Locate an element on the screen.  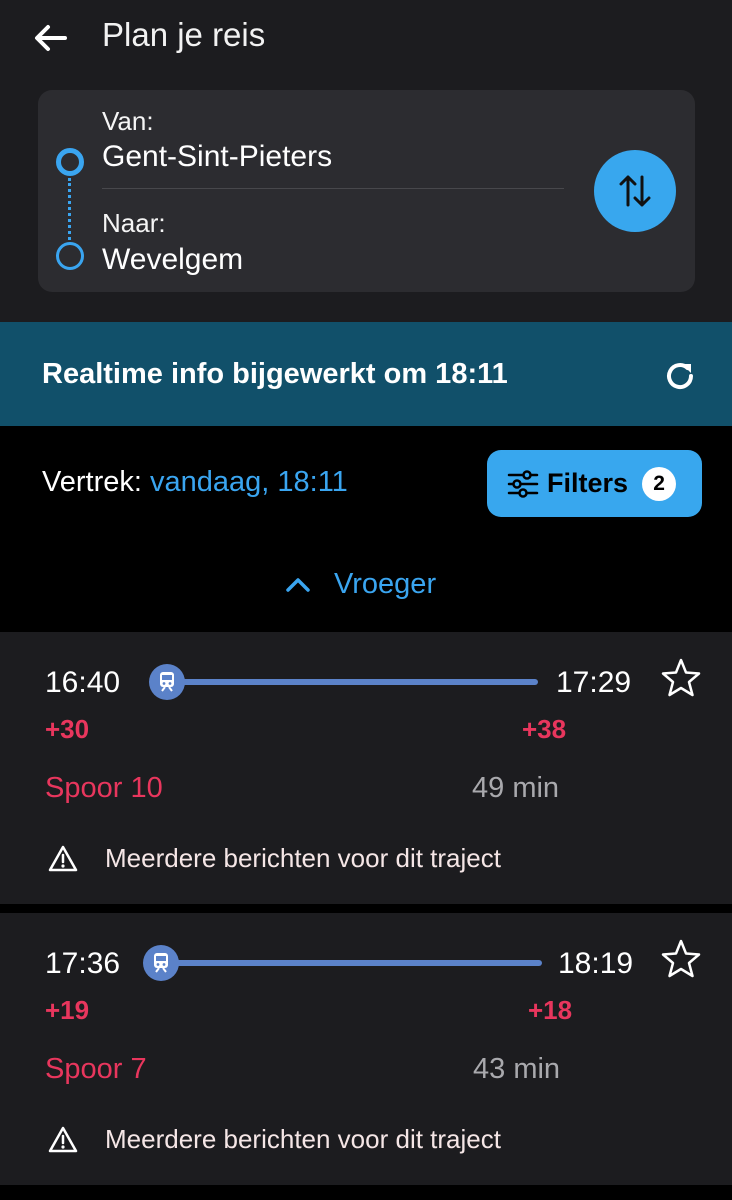
departure-label: Vertrek: is located at coordinates (92, 482).